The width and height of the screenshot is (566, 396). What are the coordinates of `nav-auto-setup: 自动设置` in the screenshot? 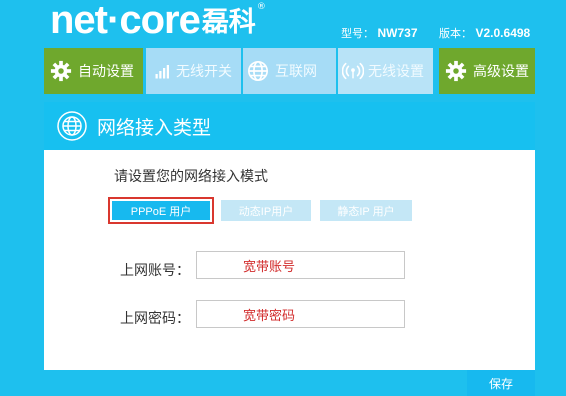 It's located at (93, 71).